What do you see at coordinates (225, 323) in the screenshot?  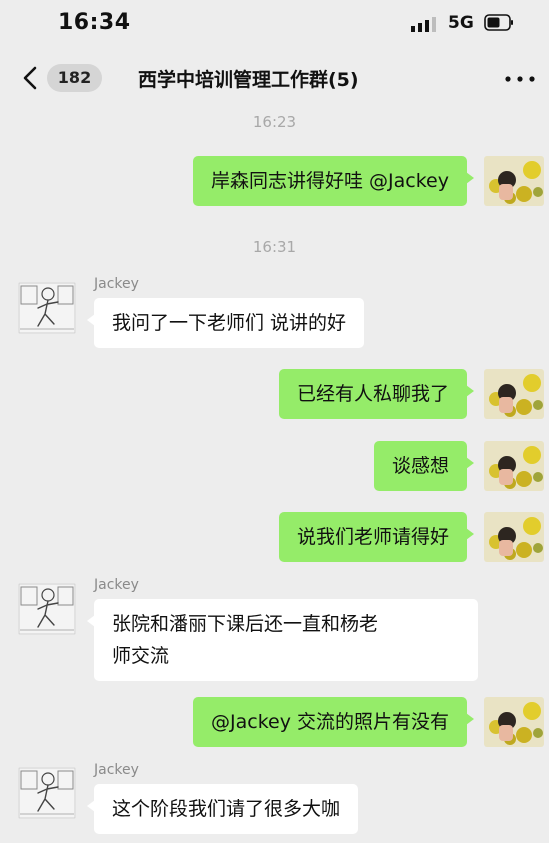 I see `other-message-bubble: 我问了一下老师们 说讲的好` at bounding box center [225, 323].